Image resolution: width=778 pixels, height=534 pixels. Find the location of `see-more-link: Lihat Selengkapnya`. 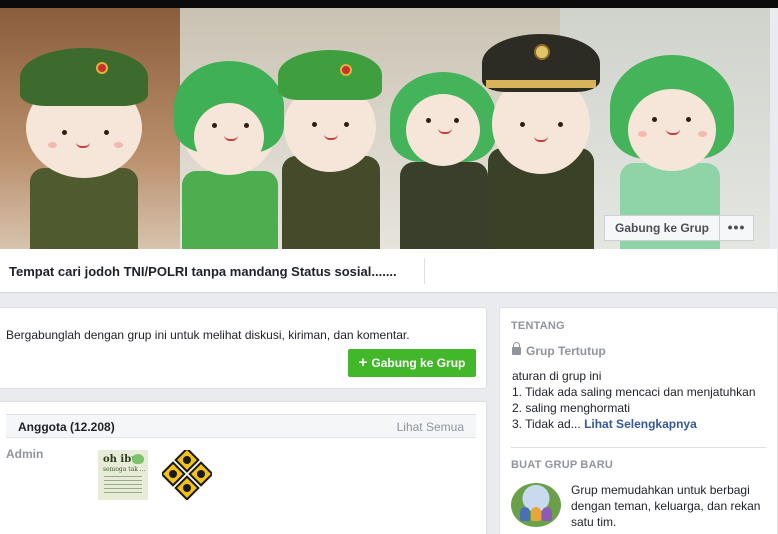

see-more-link: Lihat Selengkapnya is located at coordinates (640, 424).